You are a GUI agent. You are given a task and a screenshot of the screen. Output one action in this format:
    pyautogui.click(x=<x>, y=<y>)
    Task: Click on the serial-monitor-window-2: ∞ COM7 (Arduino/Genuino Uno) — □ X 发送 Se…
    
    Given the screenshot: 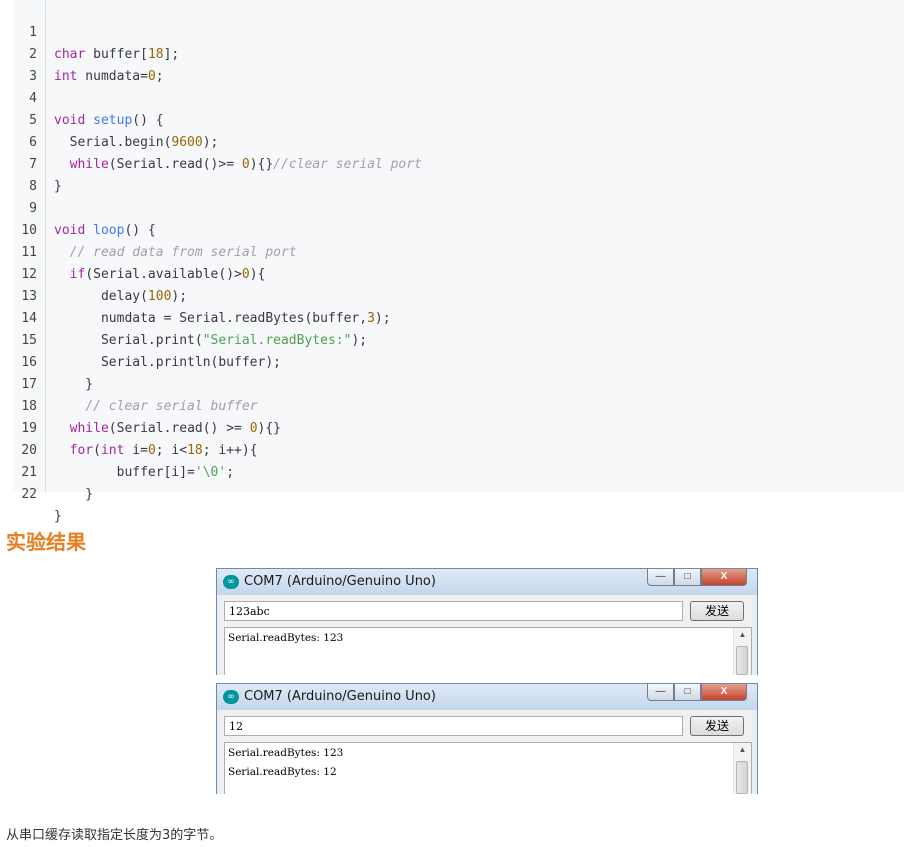 What is the action you would take?
    pyautogui.click(x=487, y=738)
    